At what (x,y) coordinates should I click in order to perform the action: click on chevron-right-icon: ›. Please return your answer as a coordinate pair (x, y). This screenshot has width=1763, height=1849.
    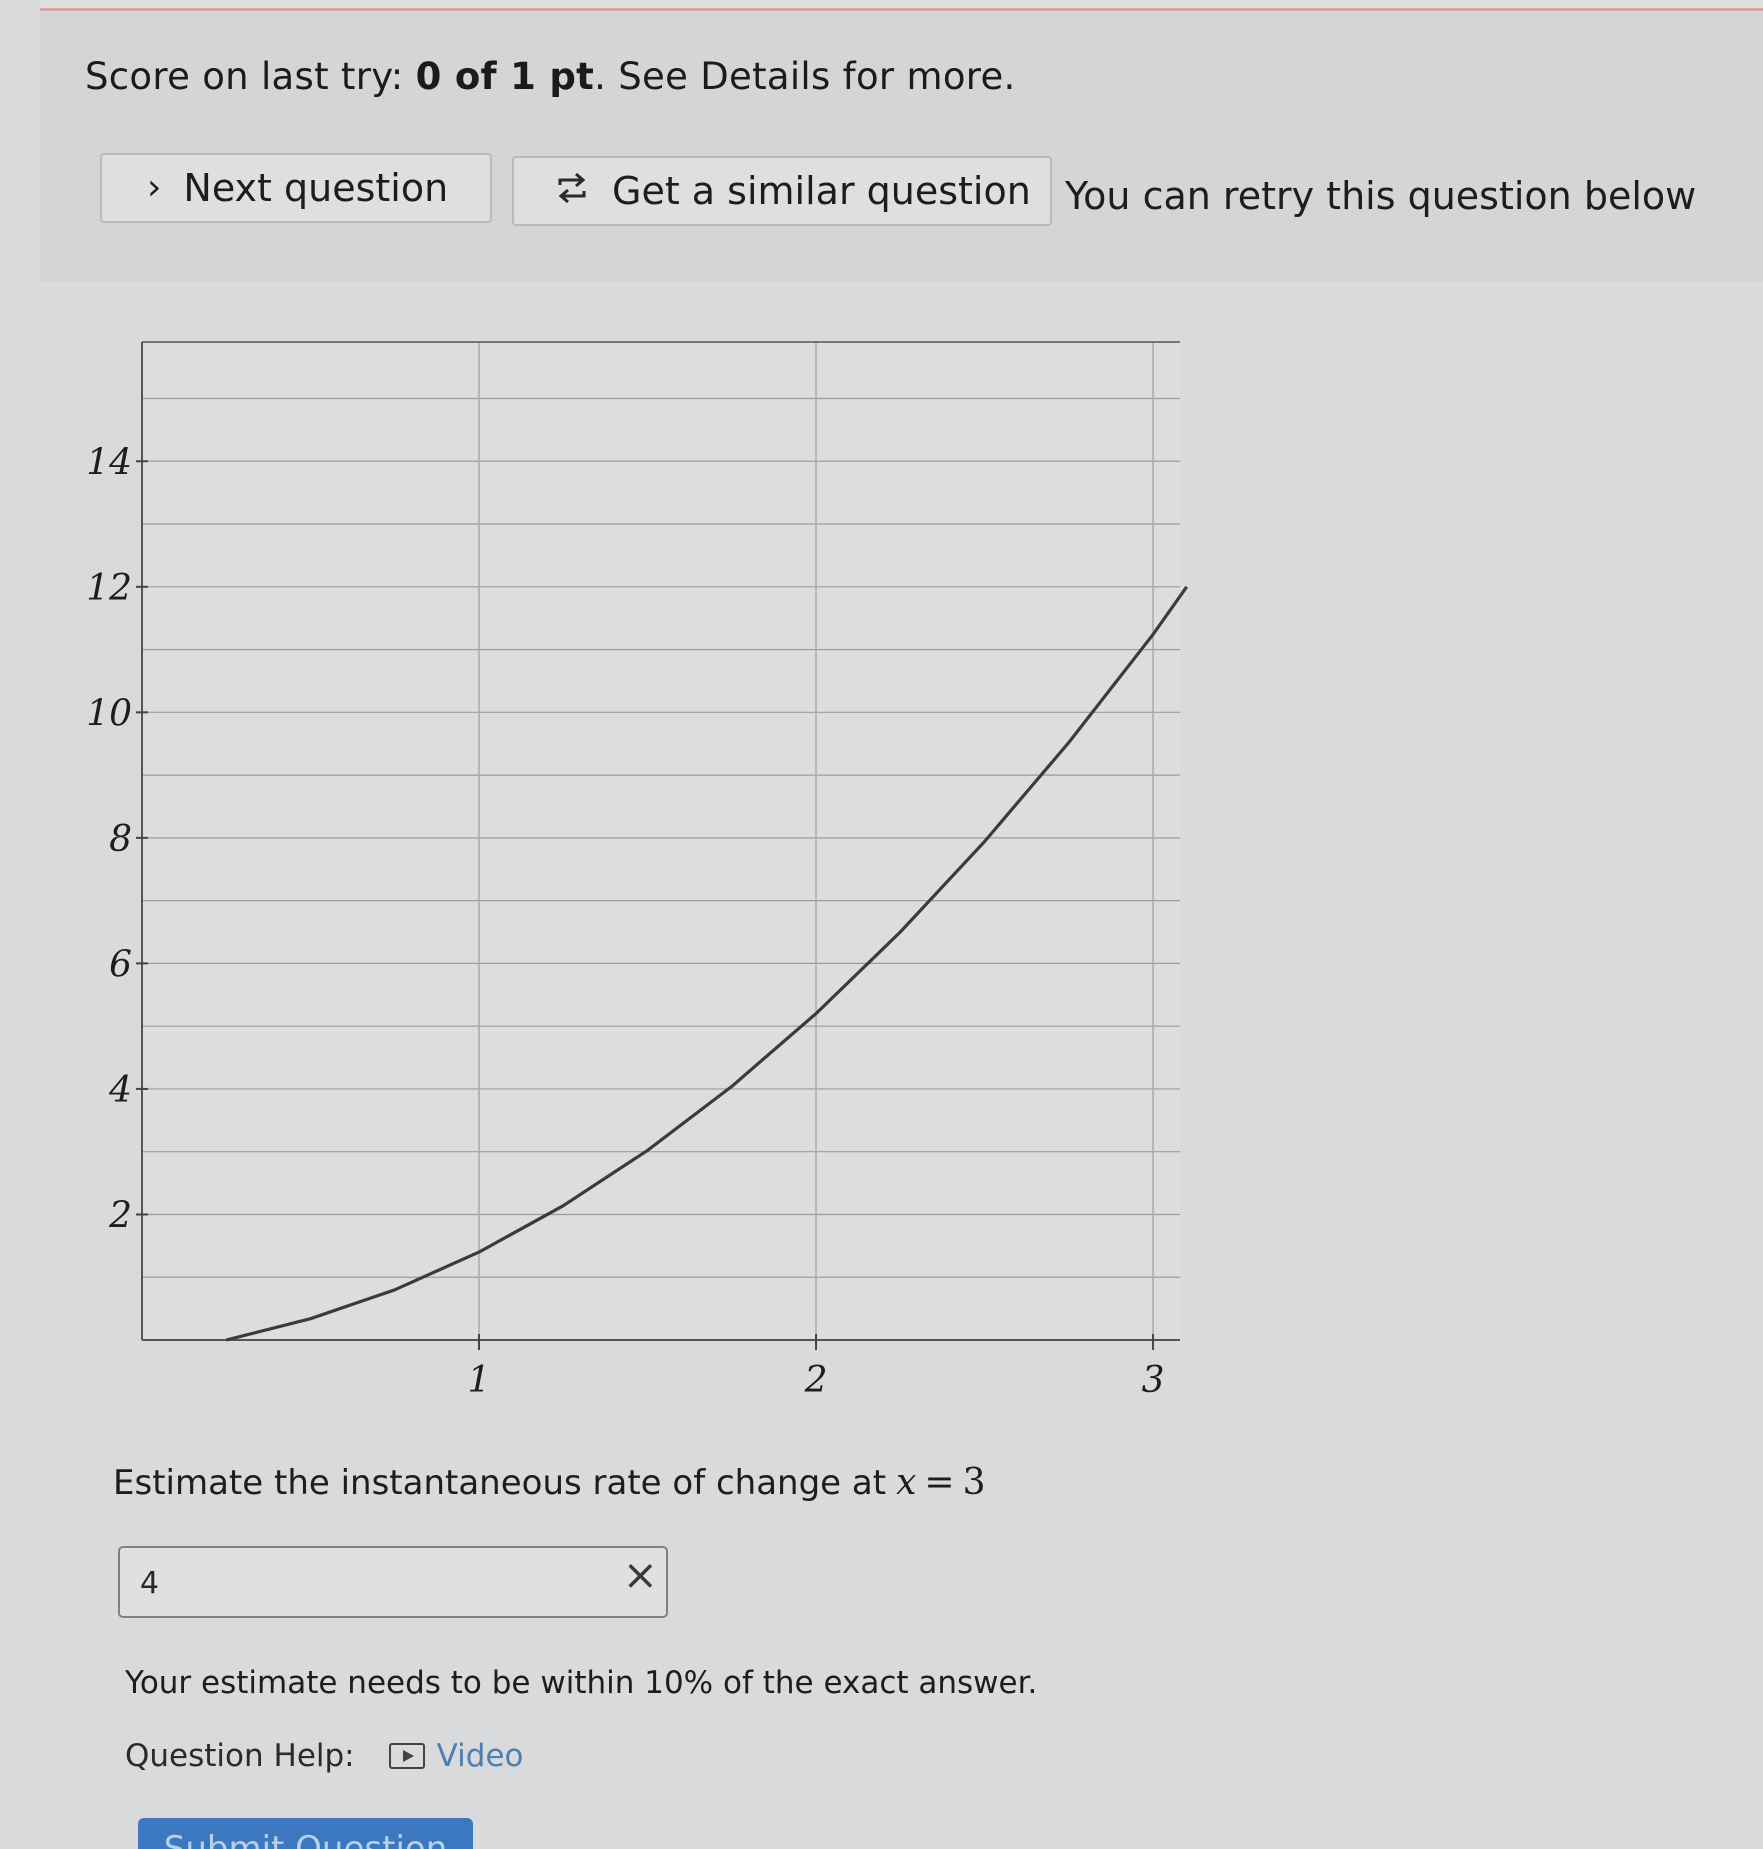
    Looking at the image, I should click on (154, 187).